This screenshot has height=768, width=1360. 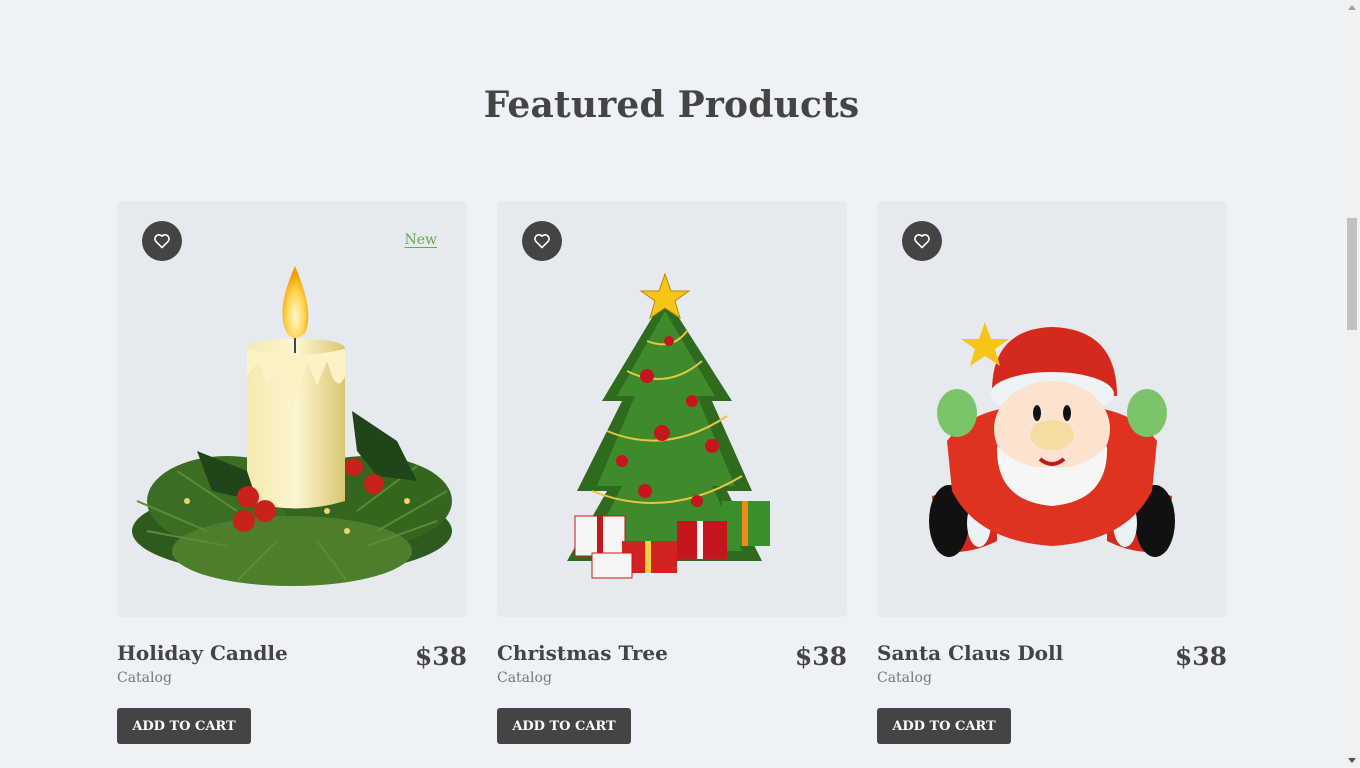 I want to click on page-scrollbar, so click(x=1351, y=384).